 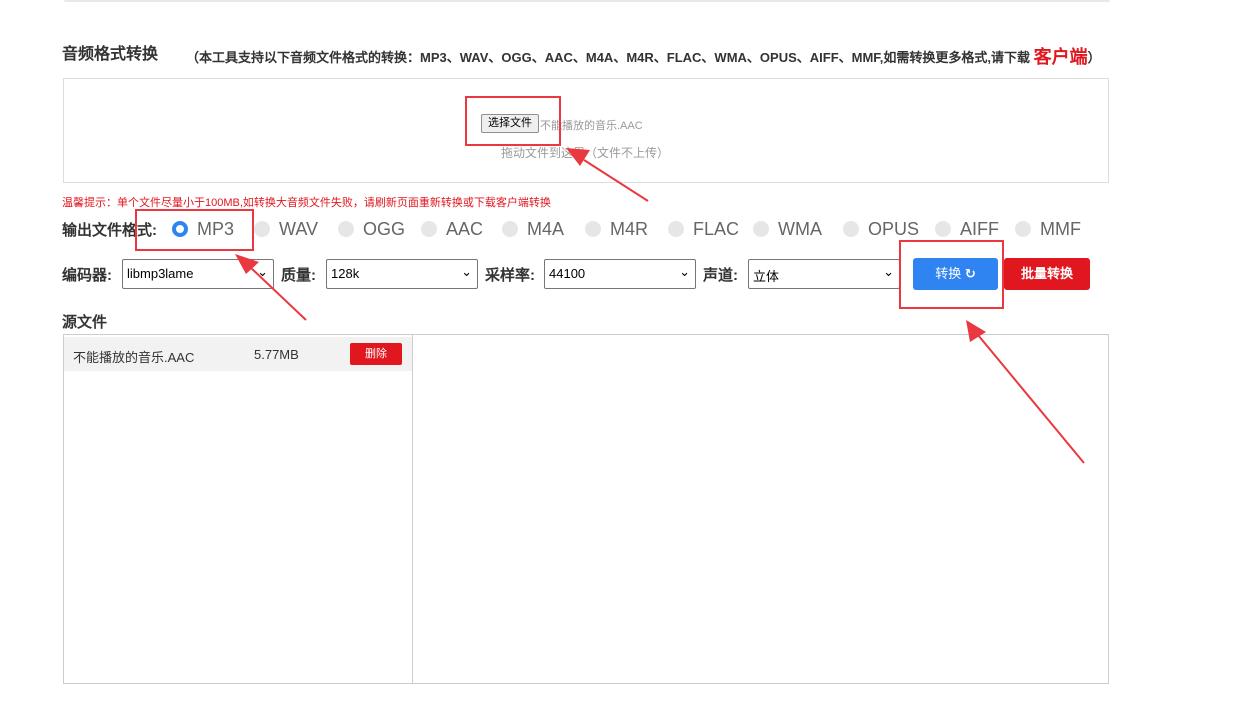 What do you see at coordinates (278, 293) in the screenshot?
I see `annotation-arrow-format-line` at bounding box center [278, 293].